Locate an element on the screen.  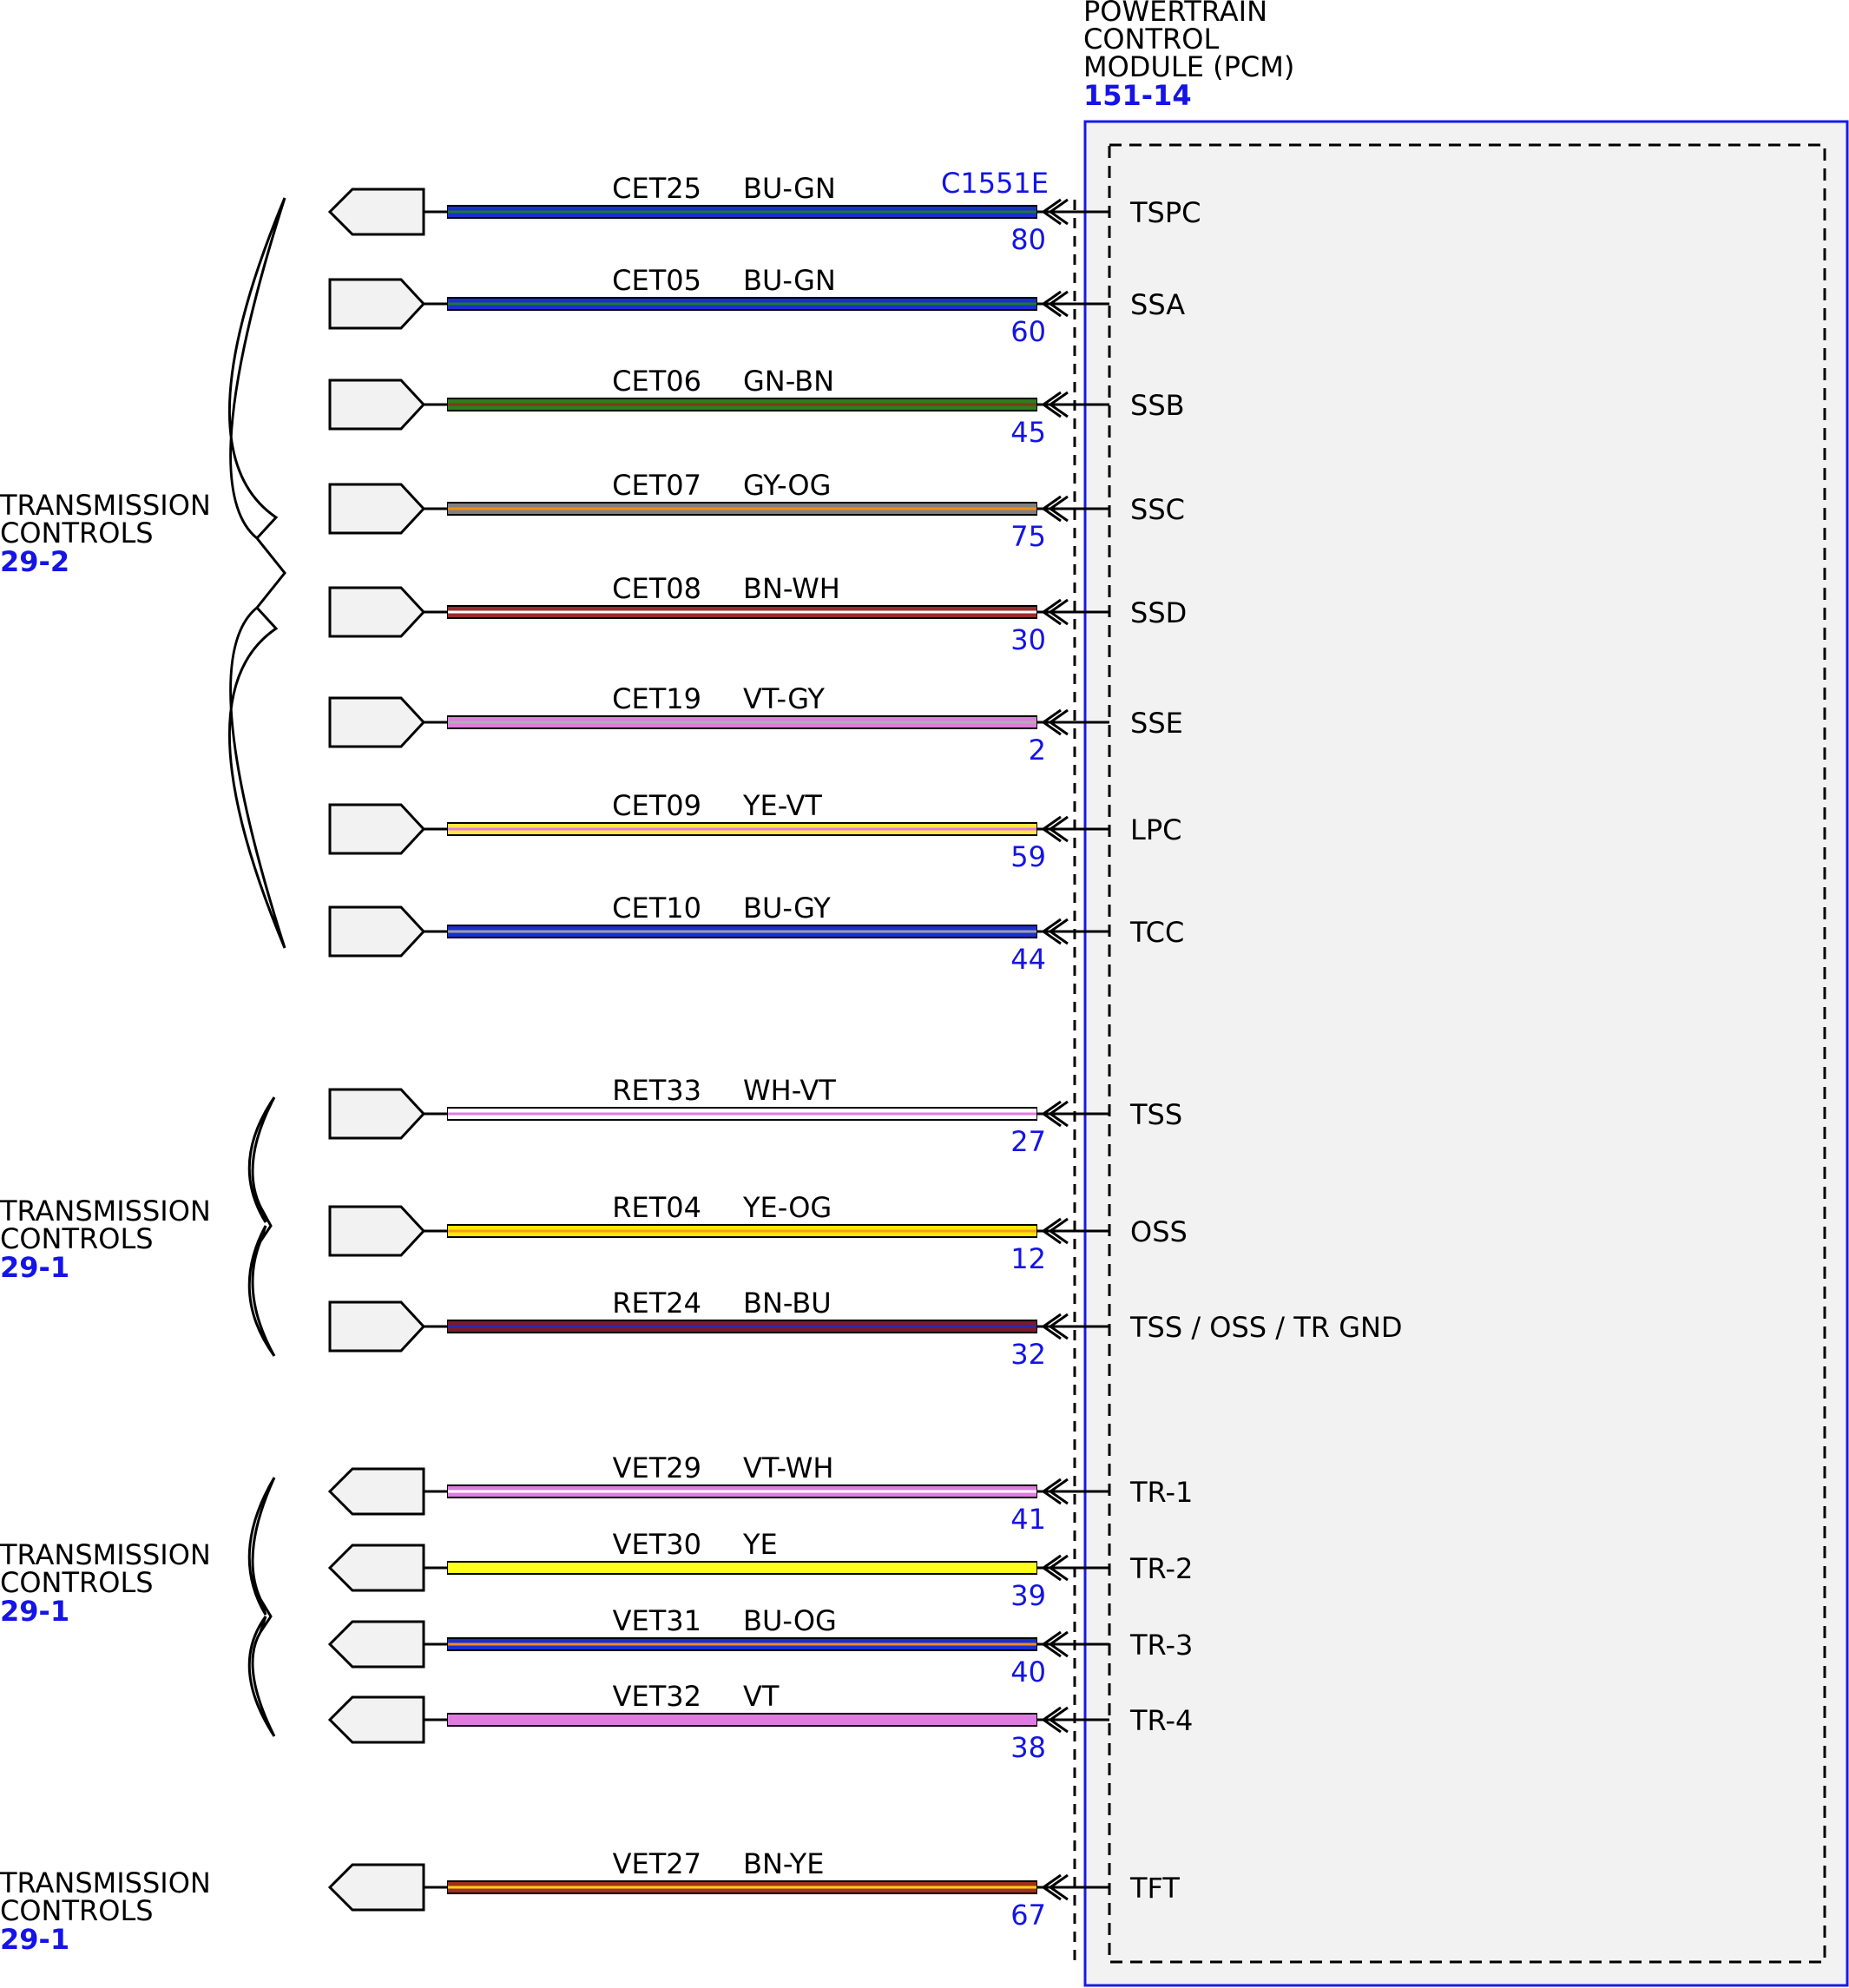
pin-signal-name: SSD is located at coordinates (1158, 612).